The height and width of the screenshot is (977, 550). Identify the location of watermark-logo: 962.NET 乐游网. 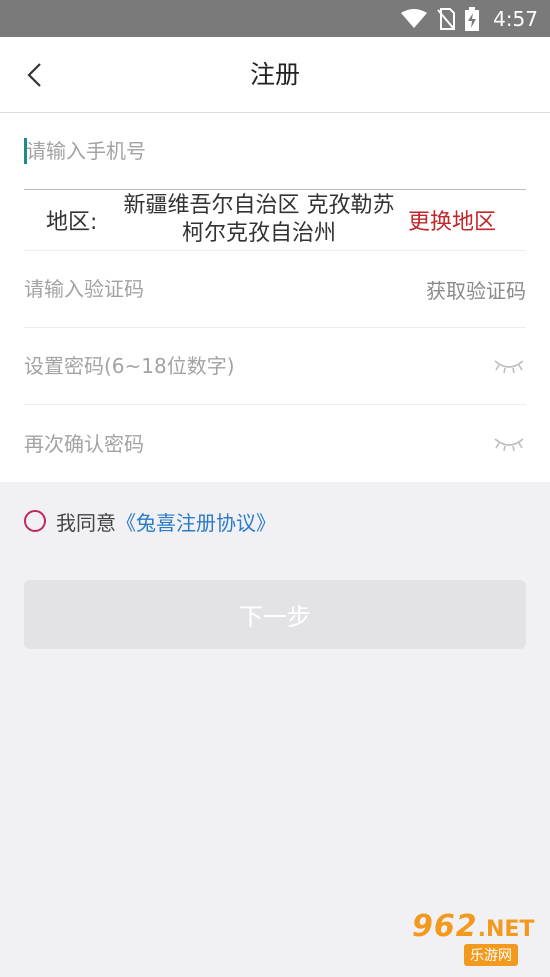
(477, 940).